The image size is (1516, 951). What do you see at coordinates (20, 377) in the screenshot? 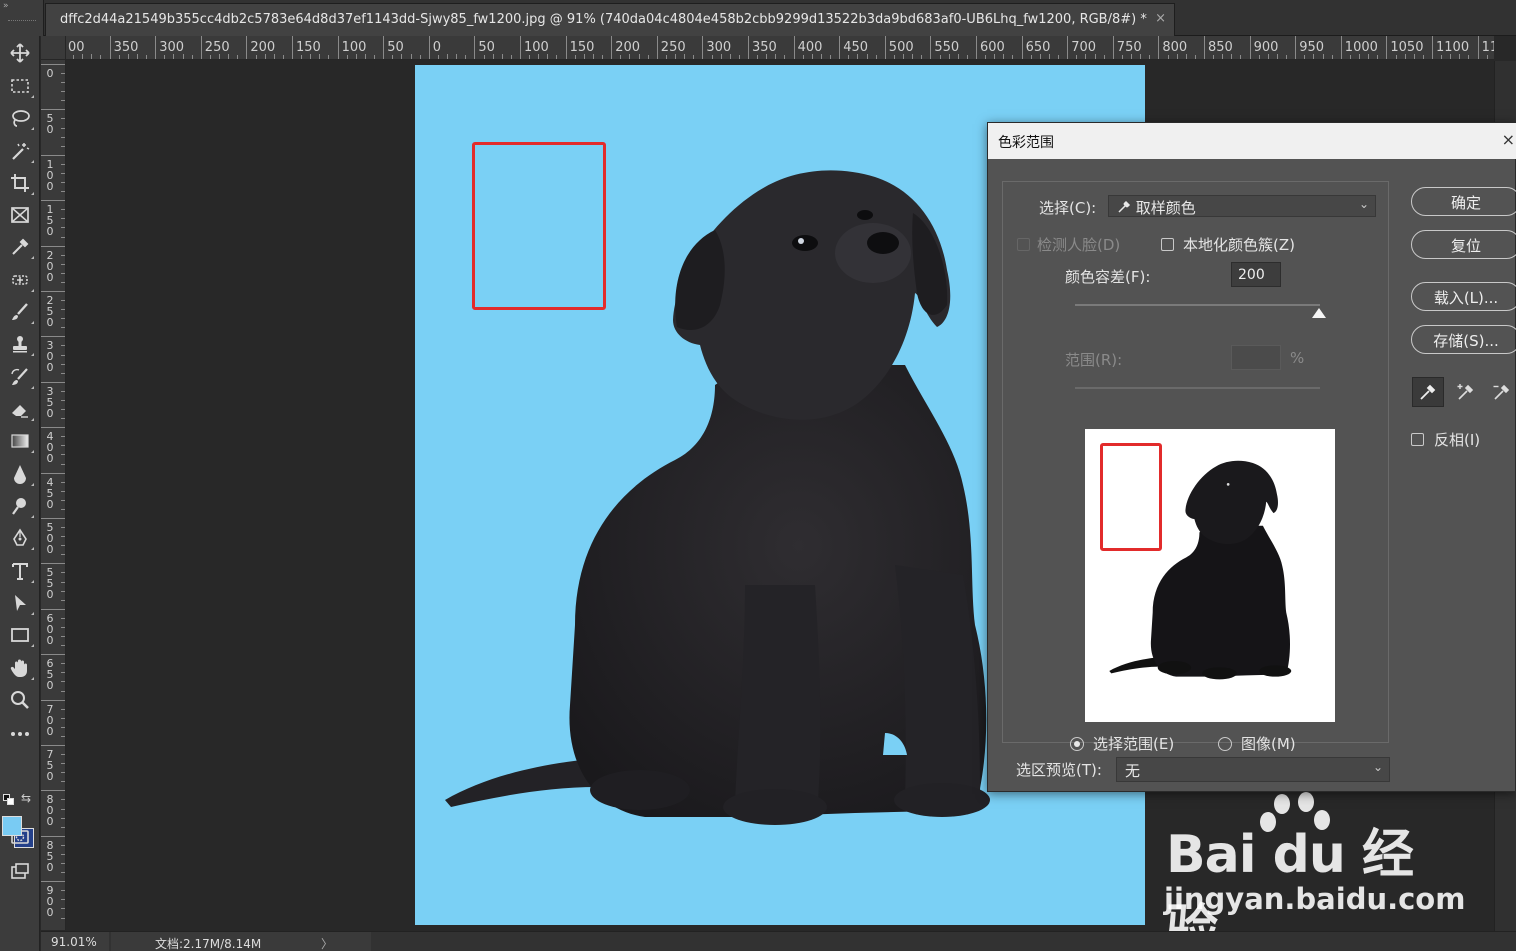
I see `history-brush-icon` at bounding box center [20, 377].